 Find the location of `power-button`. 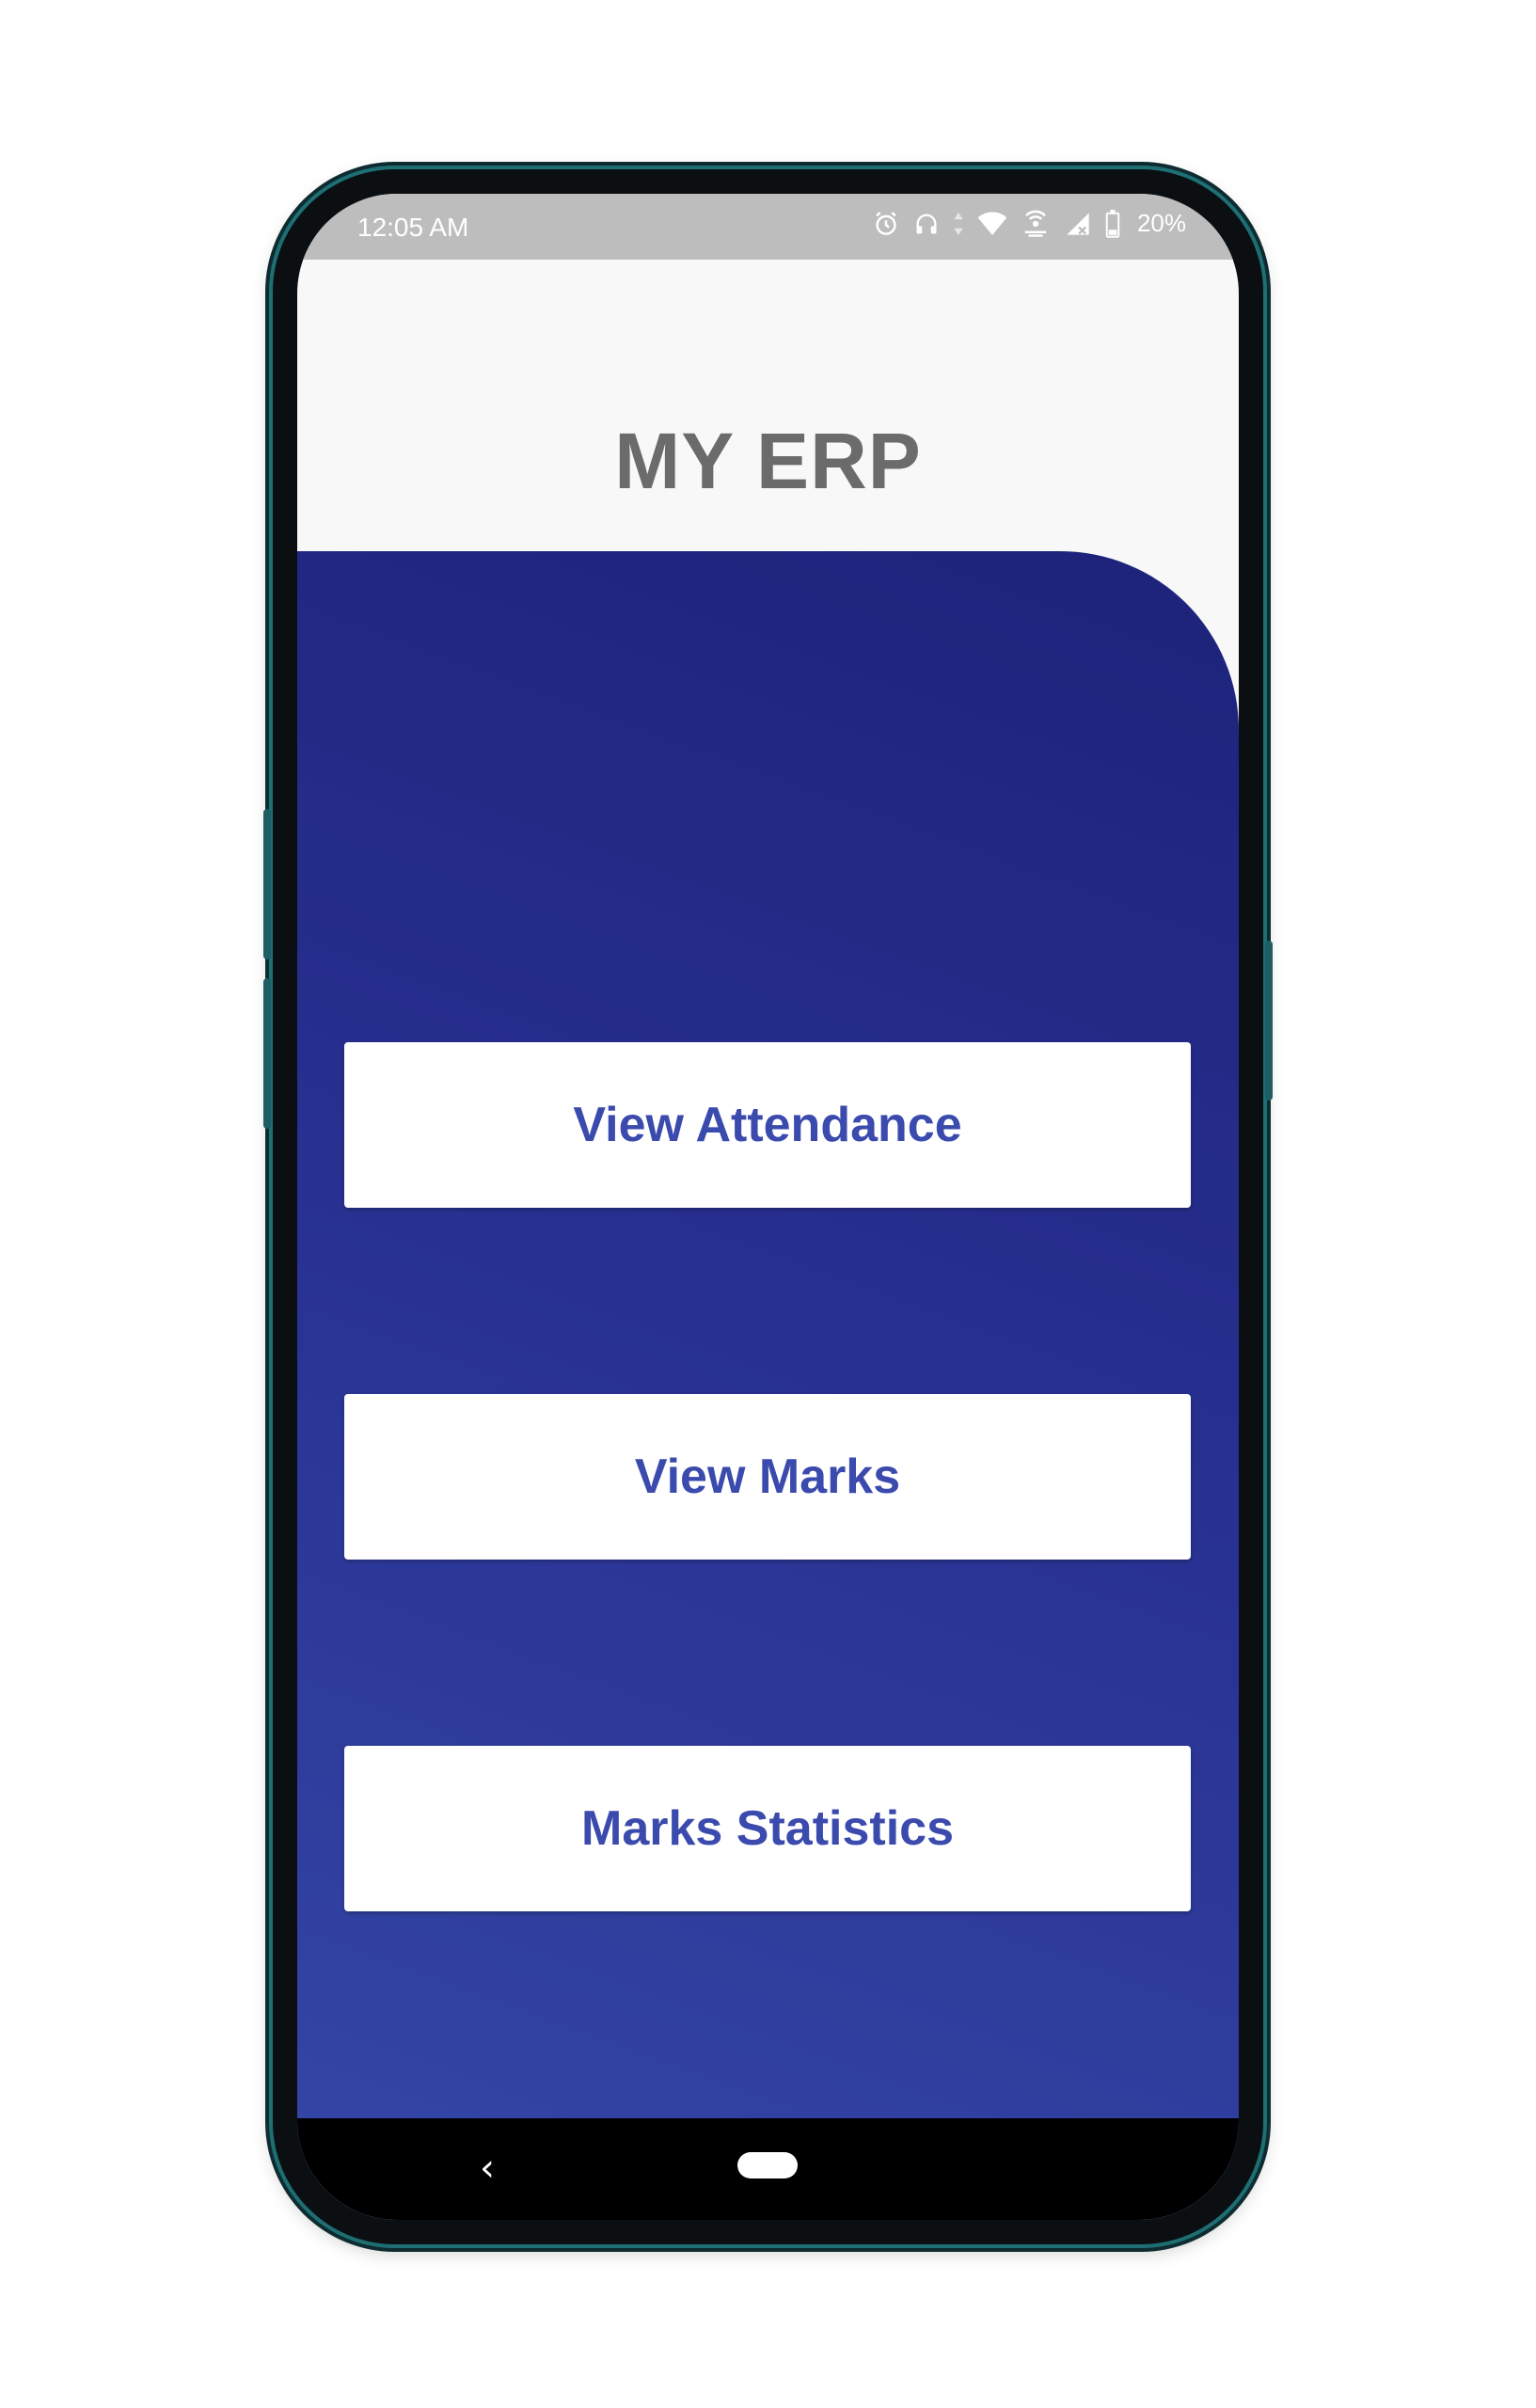

power-button is located at coordinates (1269, 1021).